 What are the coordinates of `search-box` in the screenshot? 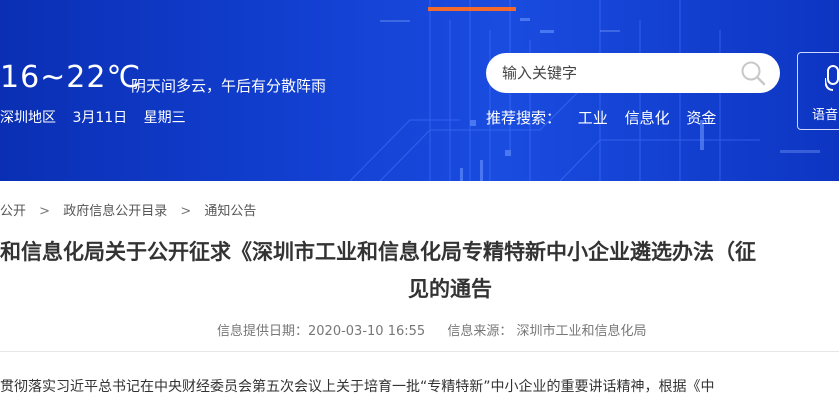 It's located at (633, 73).